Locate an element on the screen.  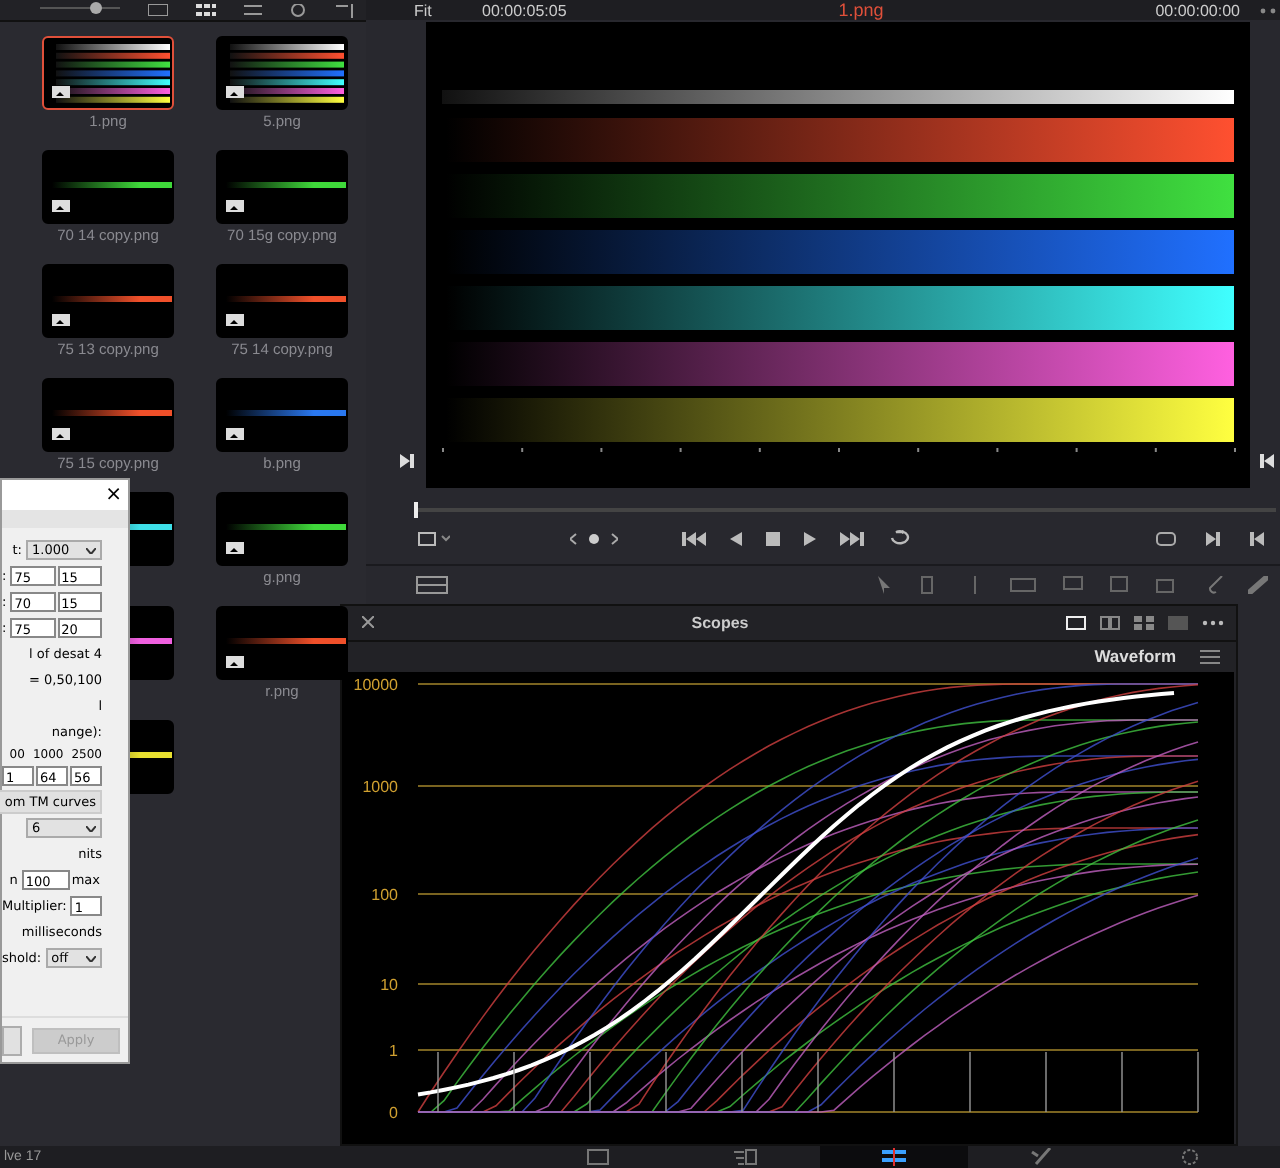
jog-control-icon is located at coordinates (594, 538).